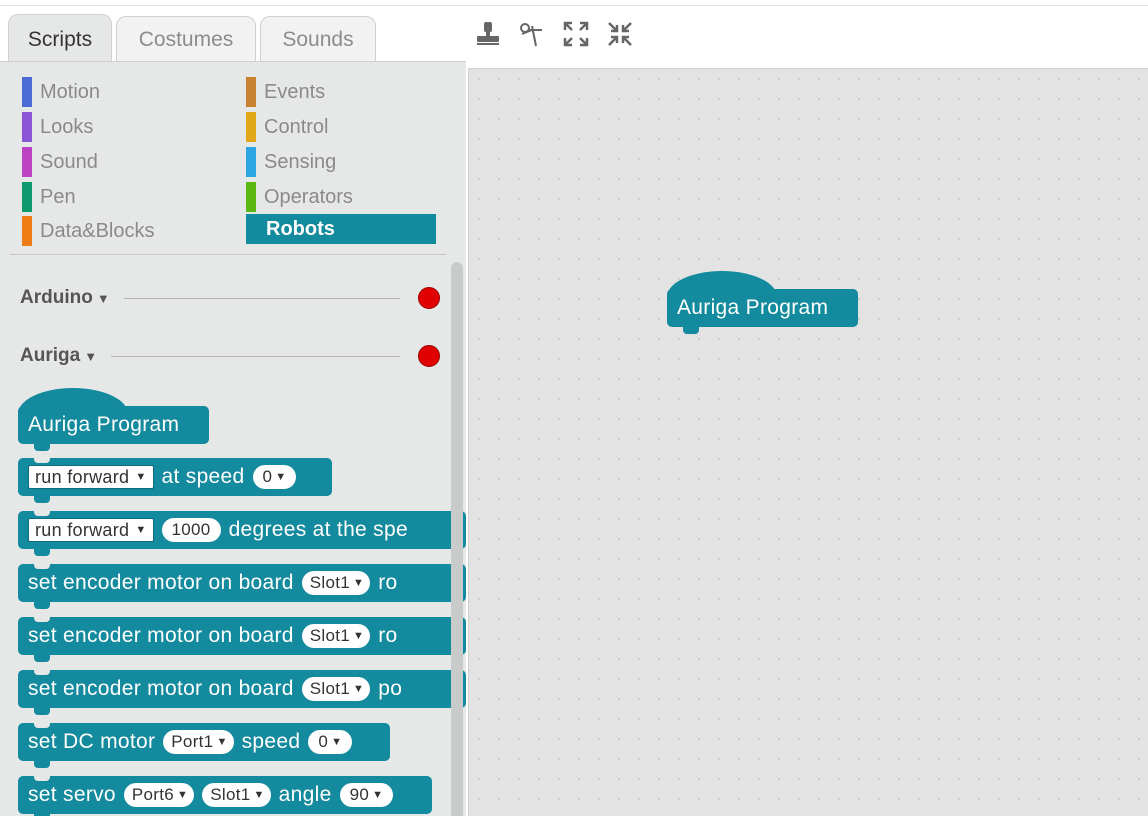  What do you see at coordinates (186, 39) in the screenshot?
I see `tab-costumes: Costumes` at bounding box center [186, 39].